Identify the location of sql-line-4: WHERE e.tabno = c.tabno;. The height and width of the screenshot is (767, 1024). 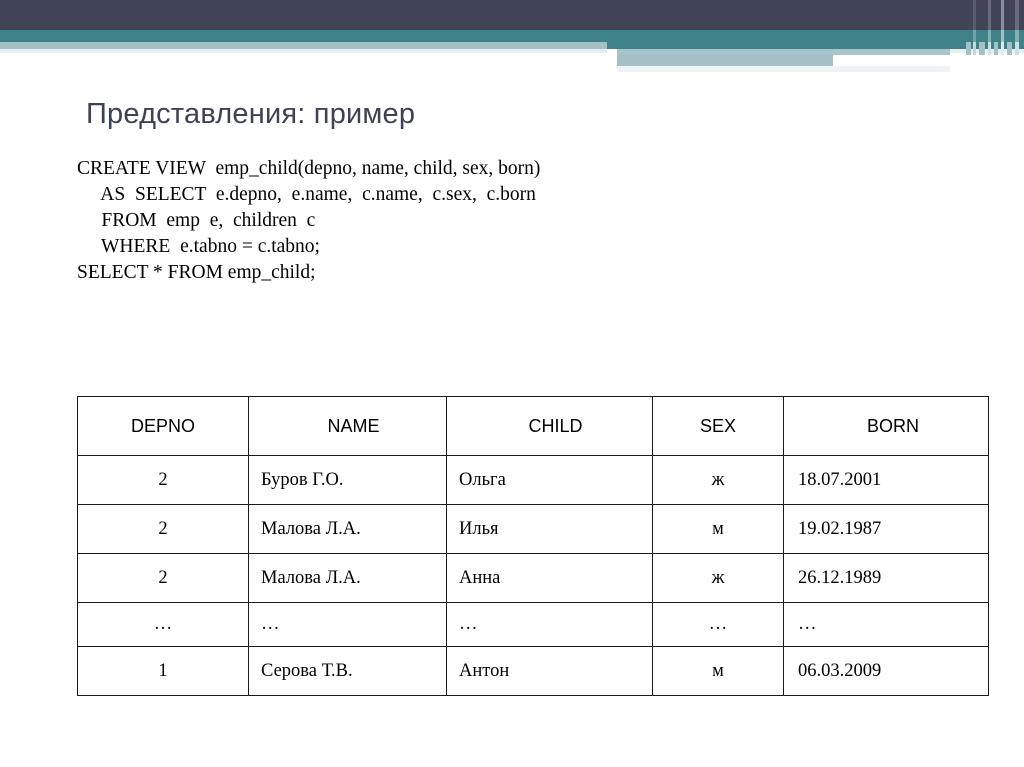
(198, 246).